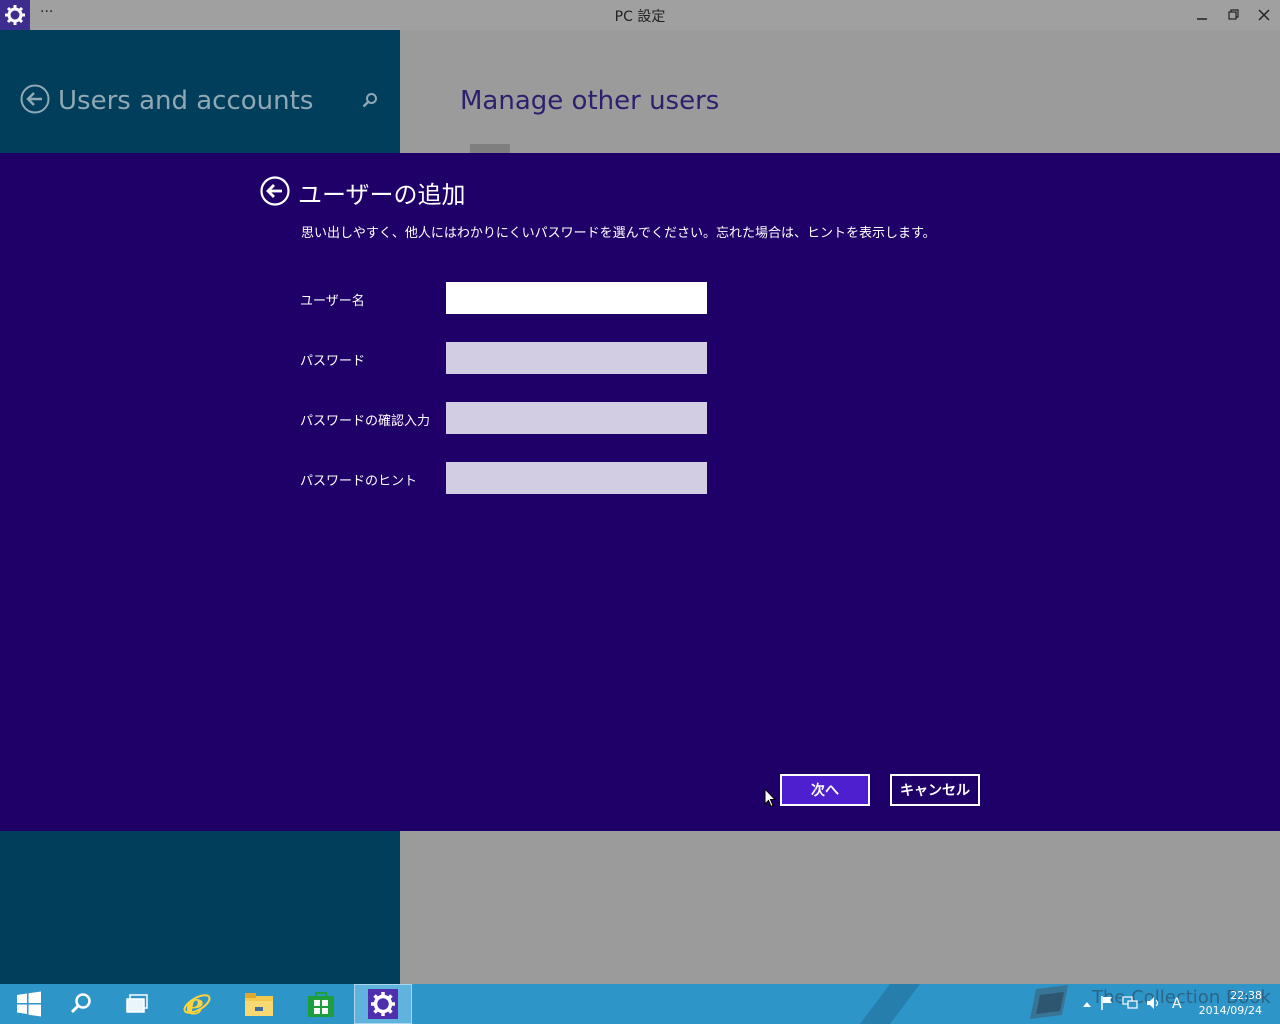 Image resolution: width=1280 pixels, height=1024 pixels. I want to click on network-icon, so click(1130, 1004).